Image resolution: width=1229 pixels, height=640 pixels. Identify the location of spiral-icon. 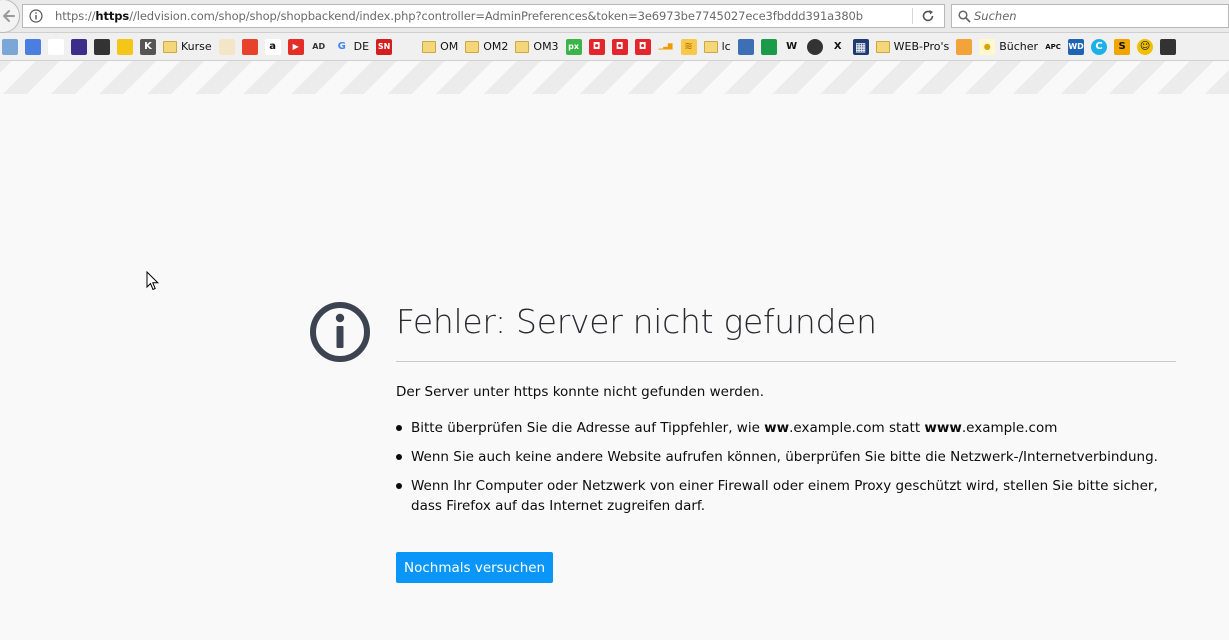
(226, 46).